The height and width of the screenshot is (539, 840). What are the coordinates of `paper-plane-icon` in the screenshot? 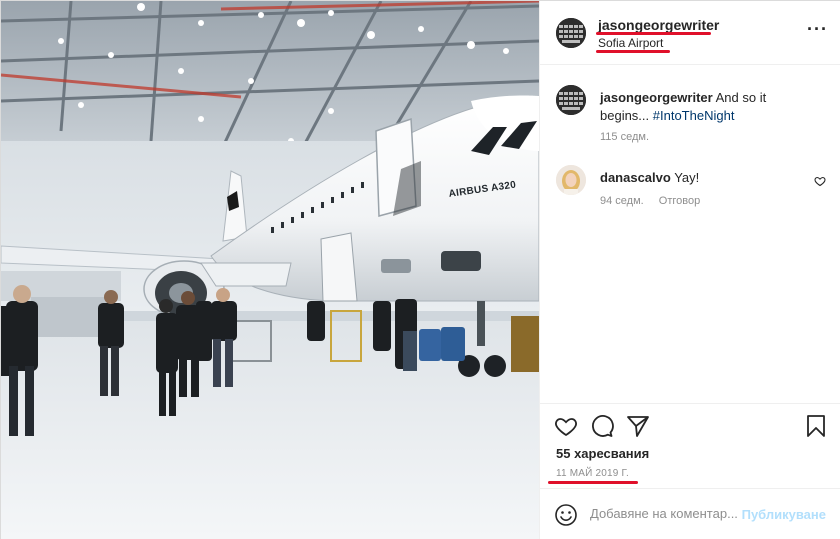 It's located at (638, 426).